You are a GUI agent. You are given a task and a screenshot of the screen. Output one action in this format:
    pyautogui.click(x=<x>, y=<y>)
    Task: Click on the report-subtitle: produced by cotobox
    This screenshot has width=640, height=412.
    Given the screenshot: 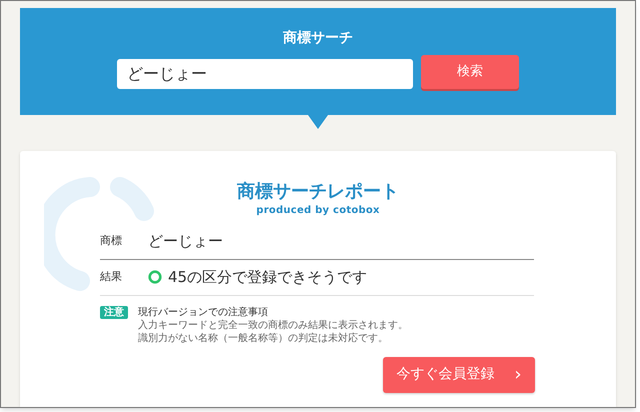 What is the action you would take?
    pyautogui.click(x=318, y=211)
    